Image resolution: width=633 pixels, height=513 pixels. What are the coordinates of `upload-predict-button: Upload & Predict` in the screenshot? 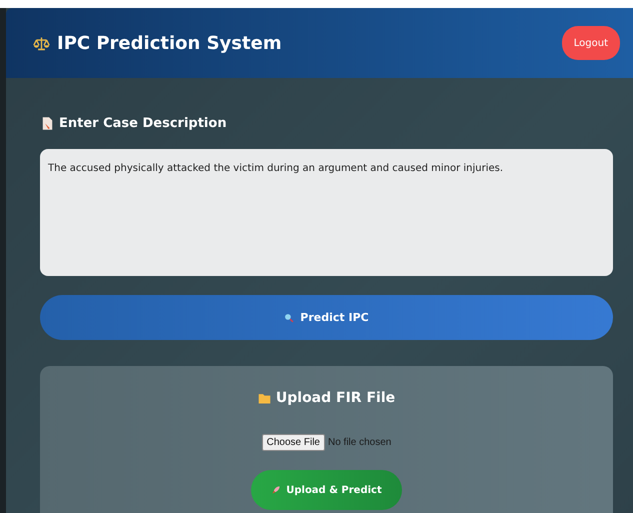 It's located at (326, 490).